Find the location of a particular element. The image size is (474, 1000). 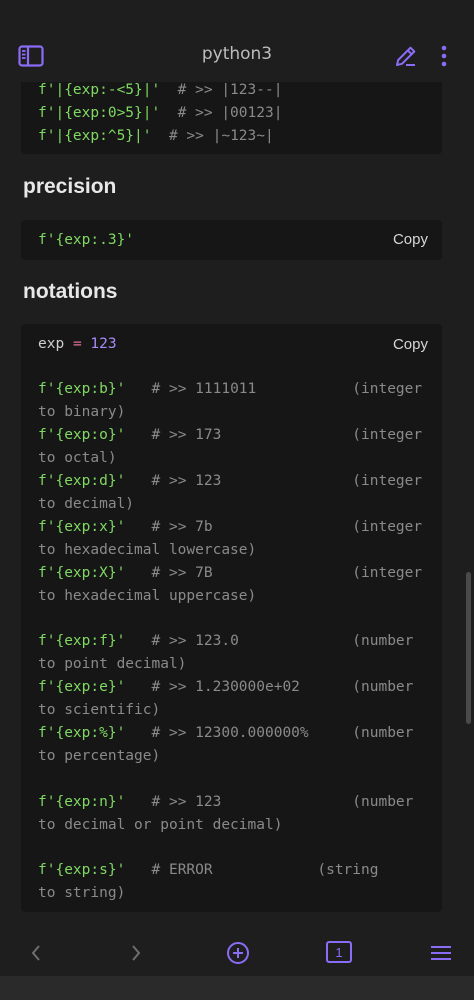

system-navigation-bar is located at coordinates (237, 988).